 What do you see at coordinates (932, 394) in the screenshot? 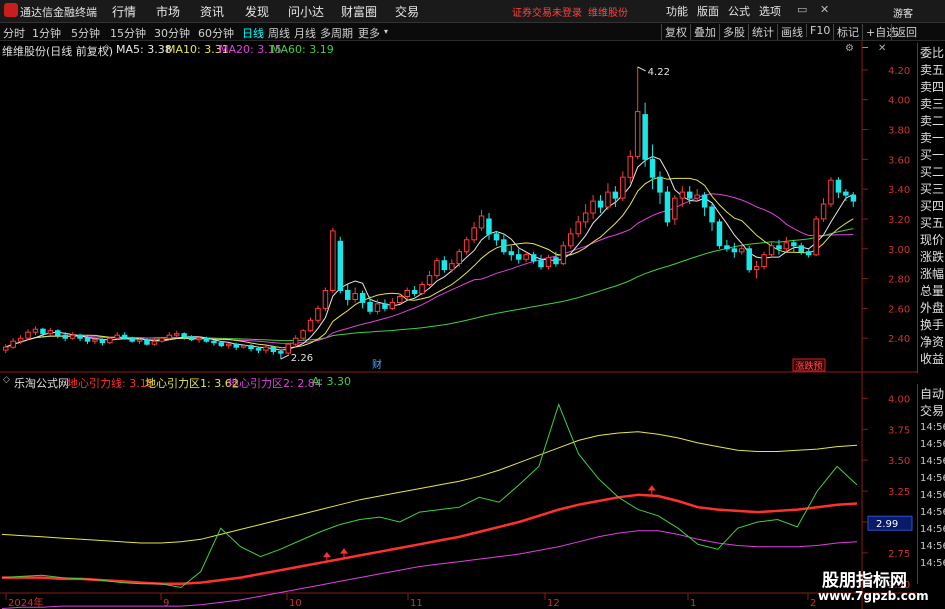
I see `tick-panel-header: 自动` at bounding box center [932, 394].